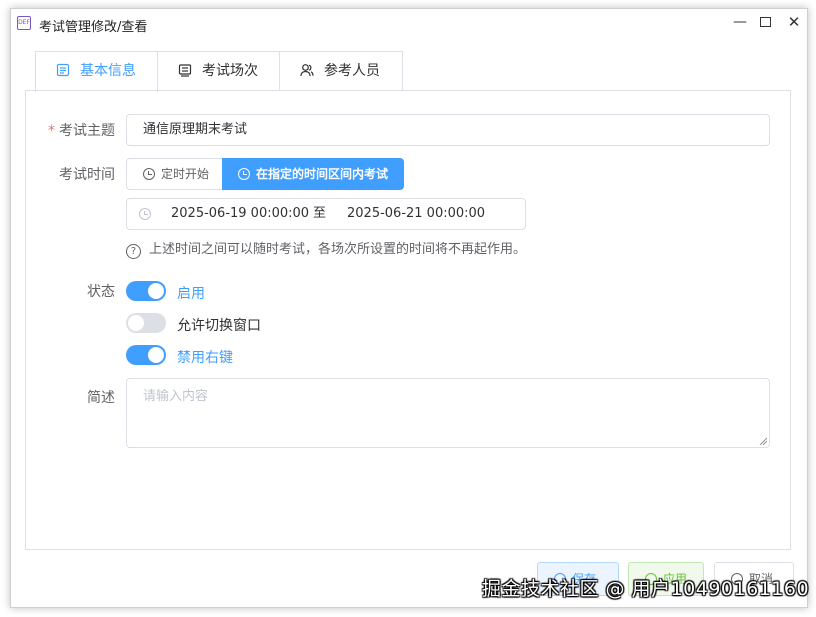  Describe the element at coordinates (794, 22) in the screenshot. I see `close-icon: ✕` at that location.